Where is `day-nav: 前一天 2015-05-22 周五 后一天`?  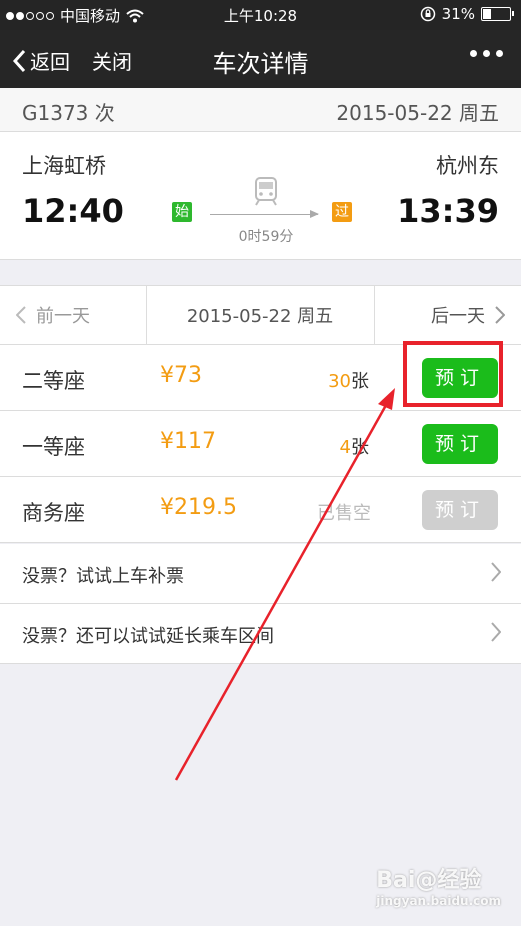
day-nav: 前一天 2015-05-22 周五 后一天 is located at coordinates (260, 315).